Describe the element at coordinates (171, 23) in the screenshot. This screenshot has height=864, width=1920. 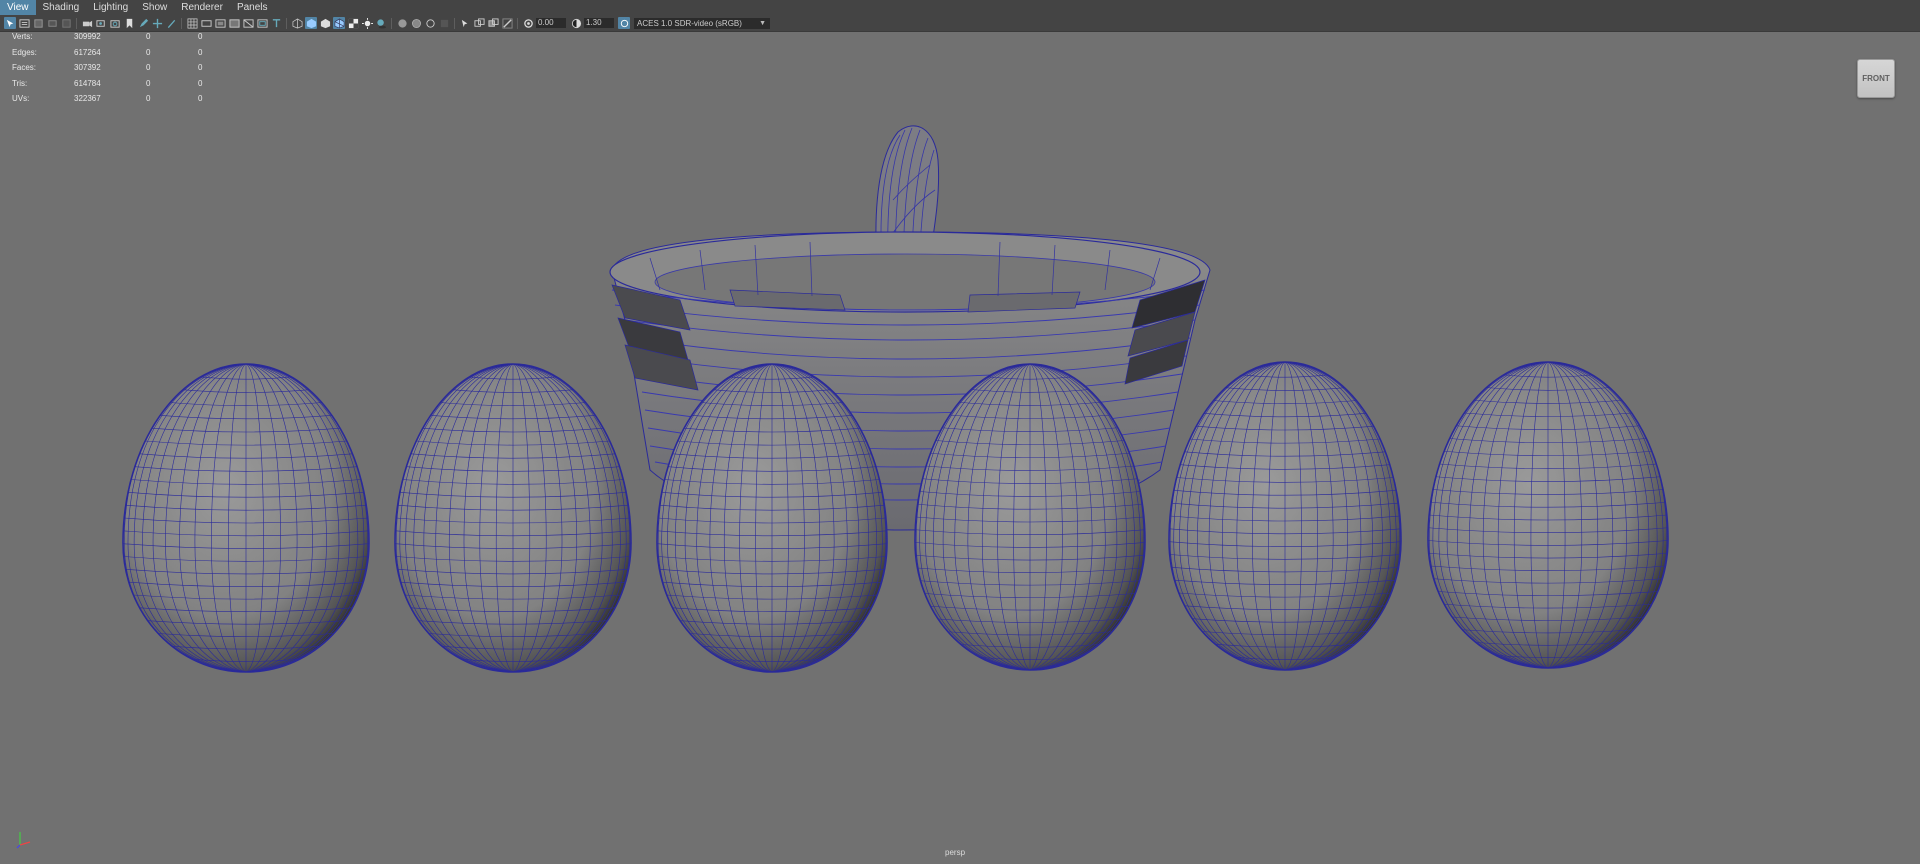
I see `pencil-icon` at that location.